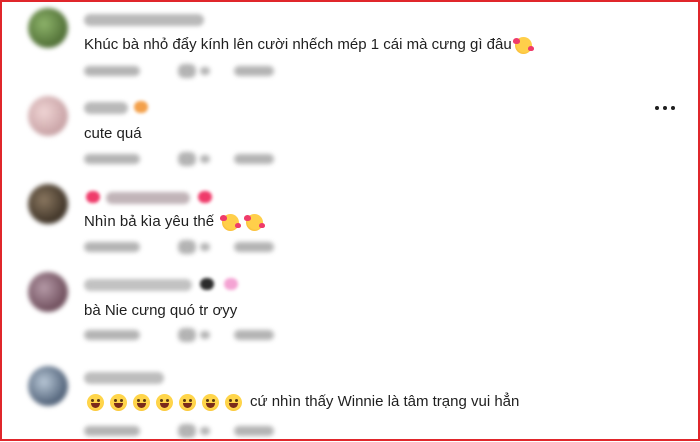 This screenshot has width=700, height=442. Describe the element at coordinates (161, 310) in the screenshot. I see `comment-text: bà Nie cưng quó tr ơyy` at that location.